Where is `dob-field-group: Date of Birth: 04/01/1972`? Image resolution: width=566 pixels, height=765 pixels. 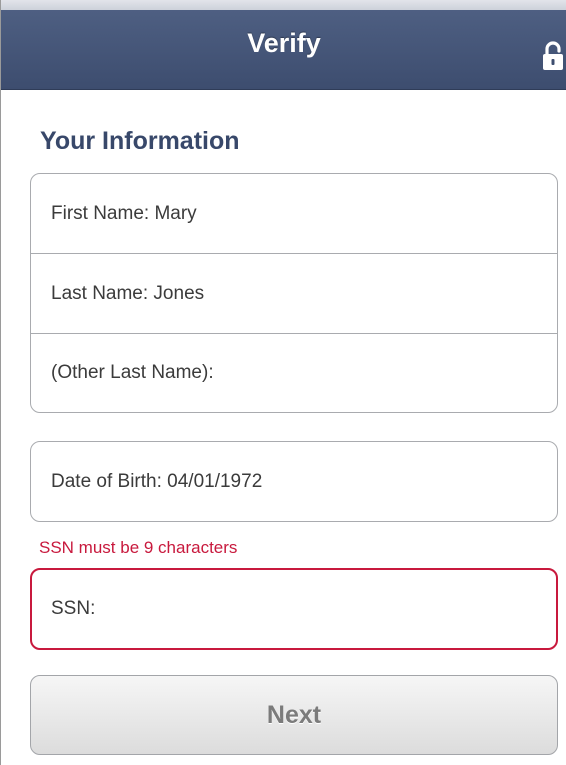
dob-field-group: Date of Birth: 04/01/1972 is located at coordinates (294, 481).